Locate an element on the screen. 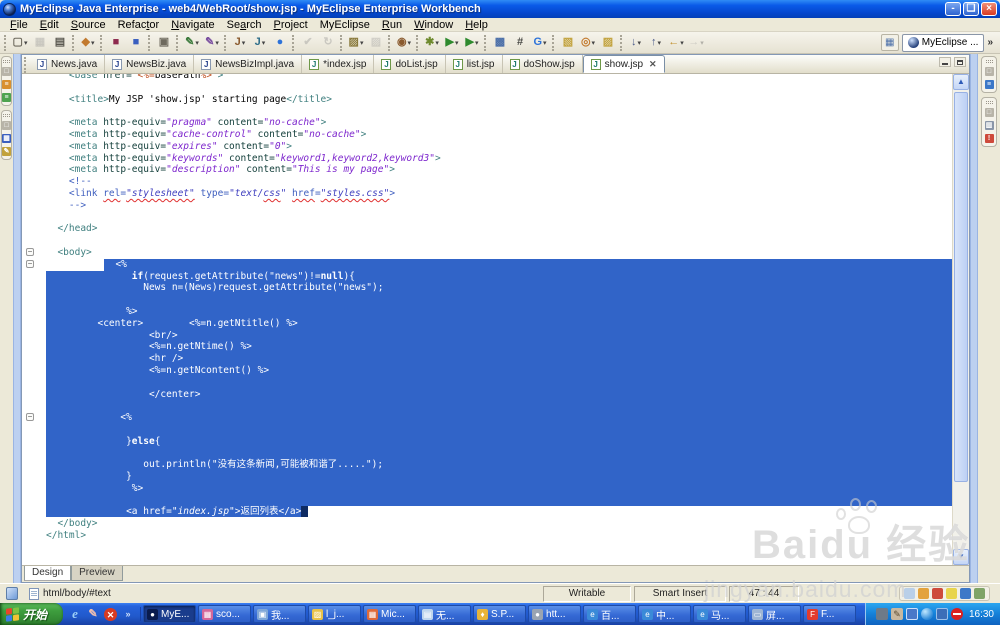 The image size is (1000, 625). open-folder-button: ▨ is located at coordinates (608, 42).